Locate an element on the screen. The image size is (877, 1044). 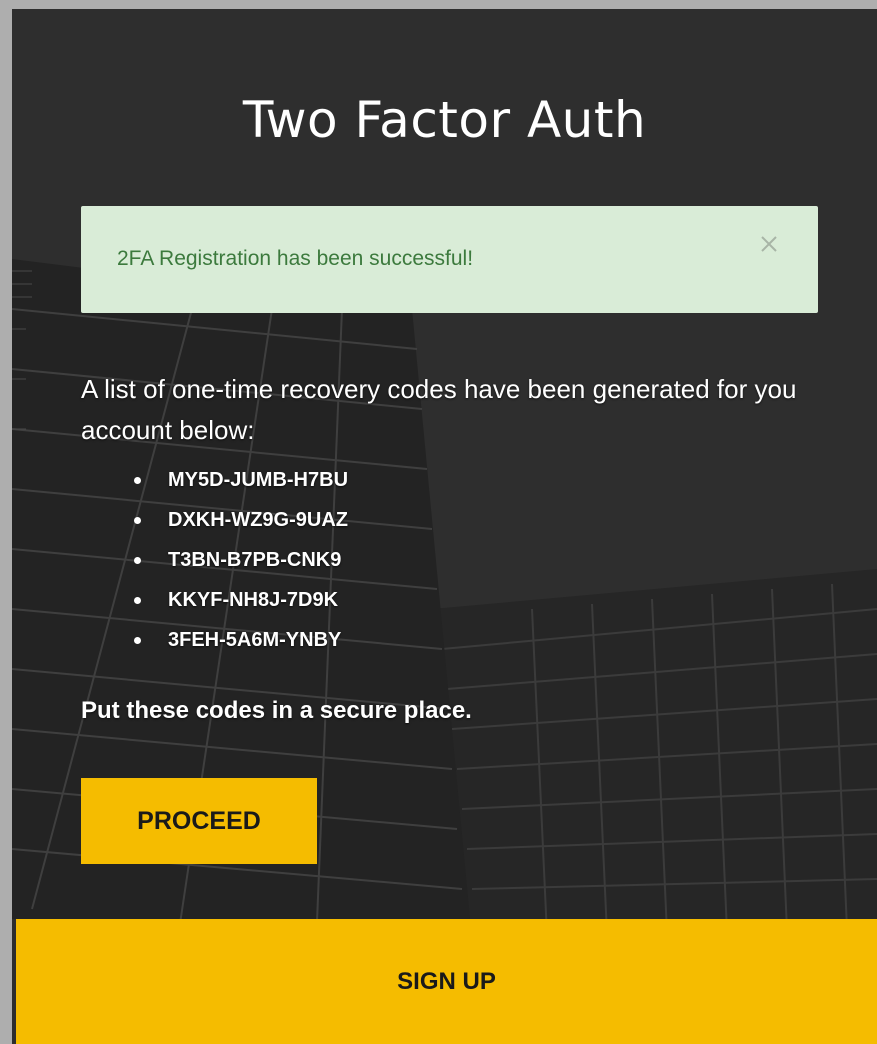
recovery-code: 3FEH-5A6M-YNBY is located at coordinates (255, 640).